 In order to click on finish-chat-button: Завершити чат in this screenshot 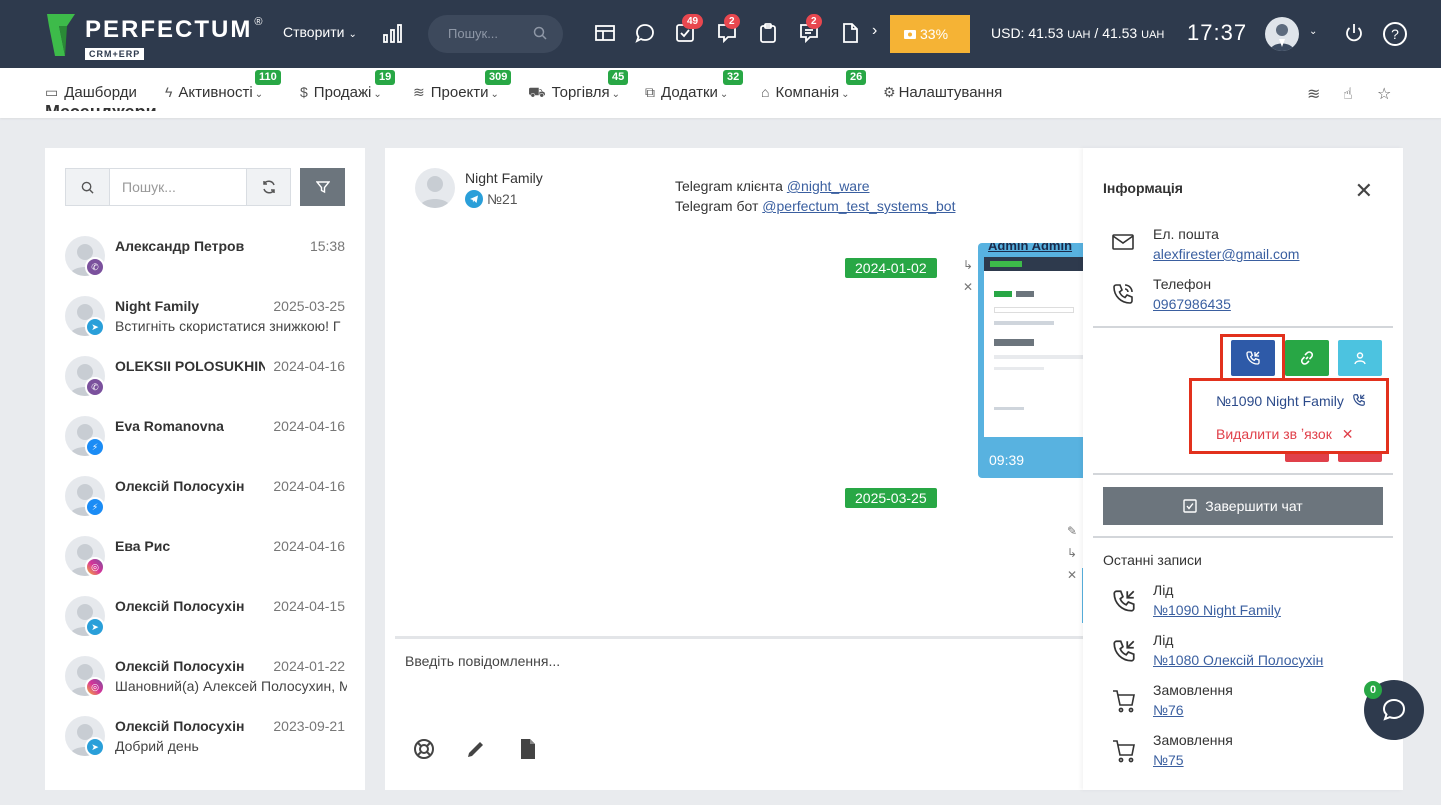, I will do `click(1243, 506)`.